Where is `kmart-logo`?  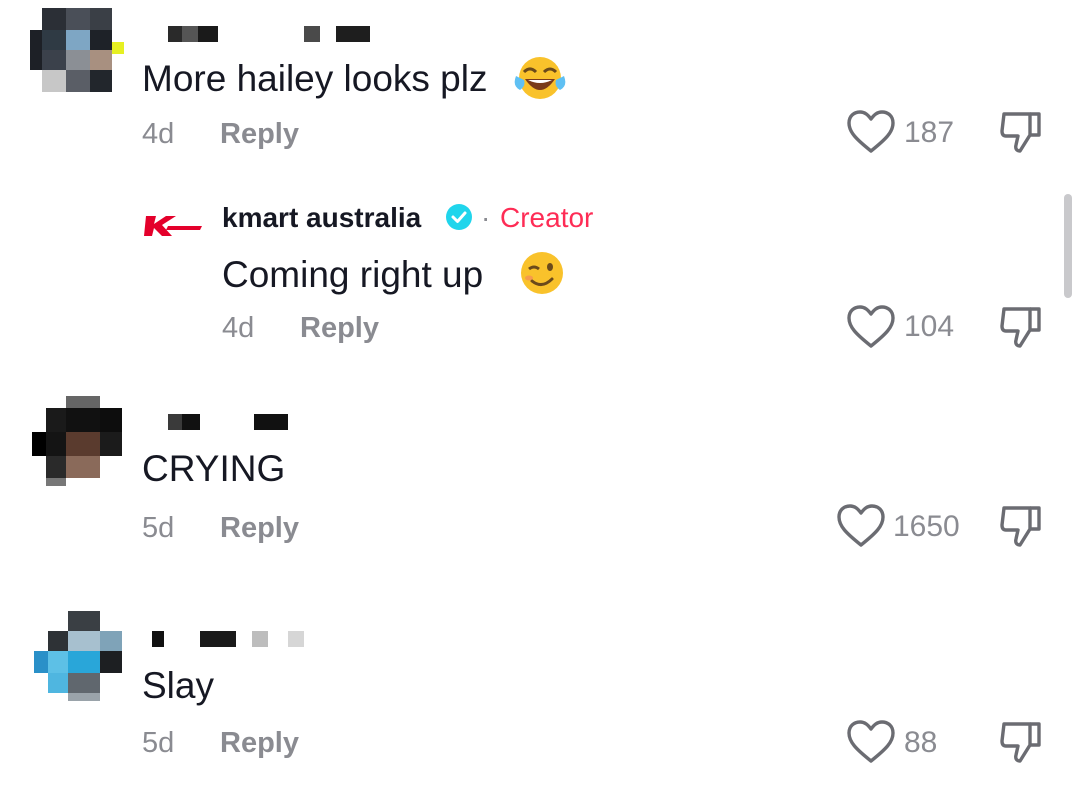 kmart-logo is located at coordinates (174, 225).